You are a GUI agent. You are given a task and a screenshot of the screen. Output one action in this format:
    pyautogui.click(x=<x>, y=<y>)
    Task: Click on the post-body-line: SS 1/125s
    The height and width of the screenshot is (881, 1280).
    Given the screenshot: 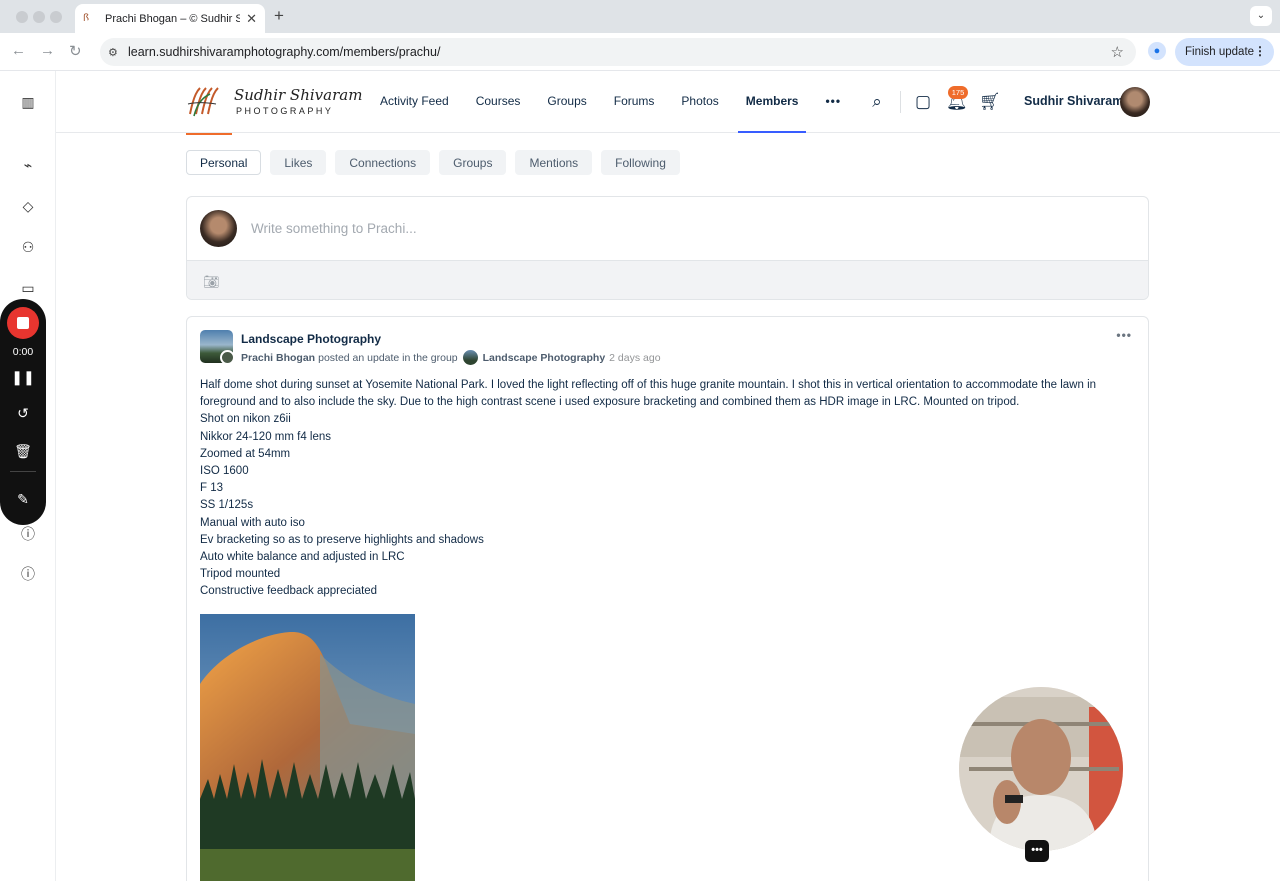 What is the action you would take?
    pyautogui.click(x=227, y=505)
    